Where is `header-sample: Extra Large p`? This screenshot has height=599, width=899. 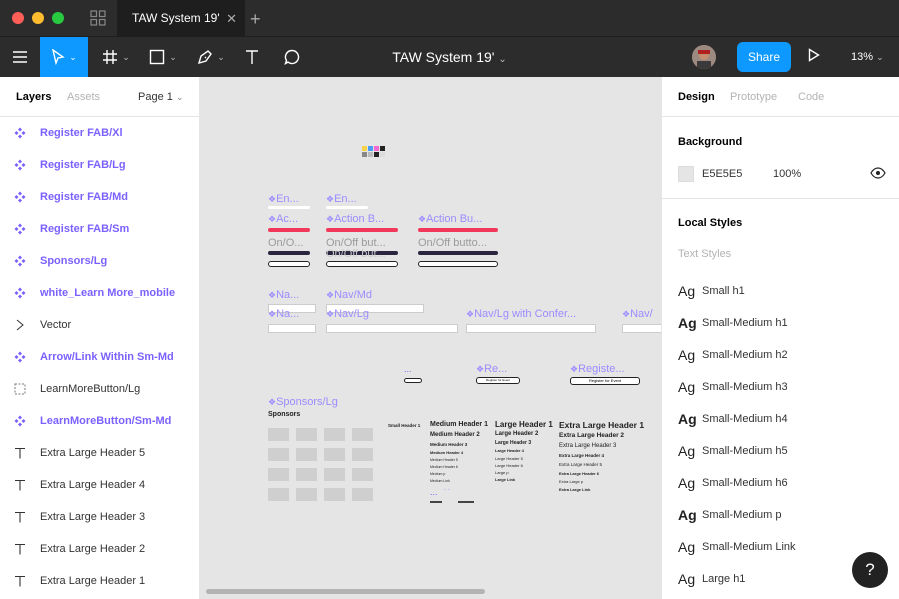
header-sample: Extra Large p is located at coordinates (571, 481).